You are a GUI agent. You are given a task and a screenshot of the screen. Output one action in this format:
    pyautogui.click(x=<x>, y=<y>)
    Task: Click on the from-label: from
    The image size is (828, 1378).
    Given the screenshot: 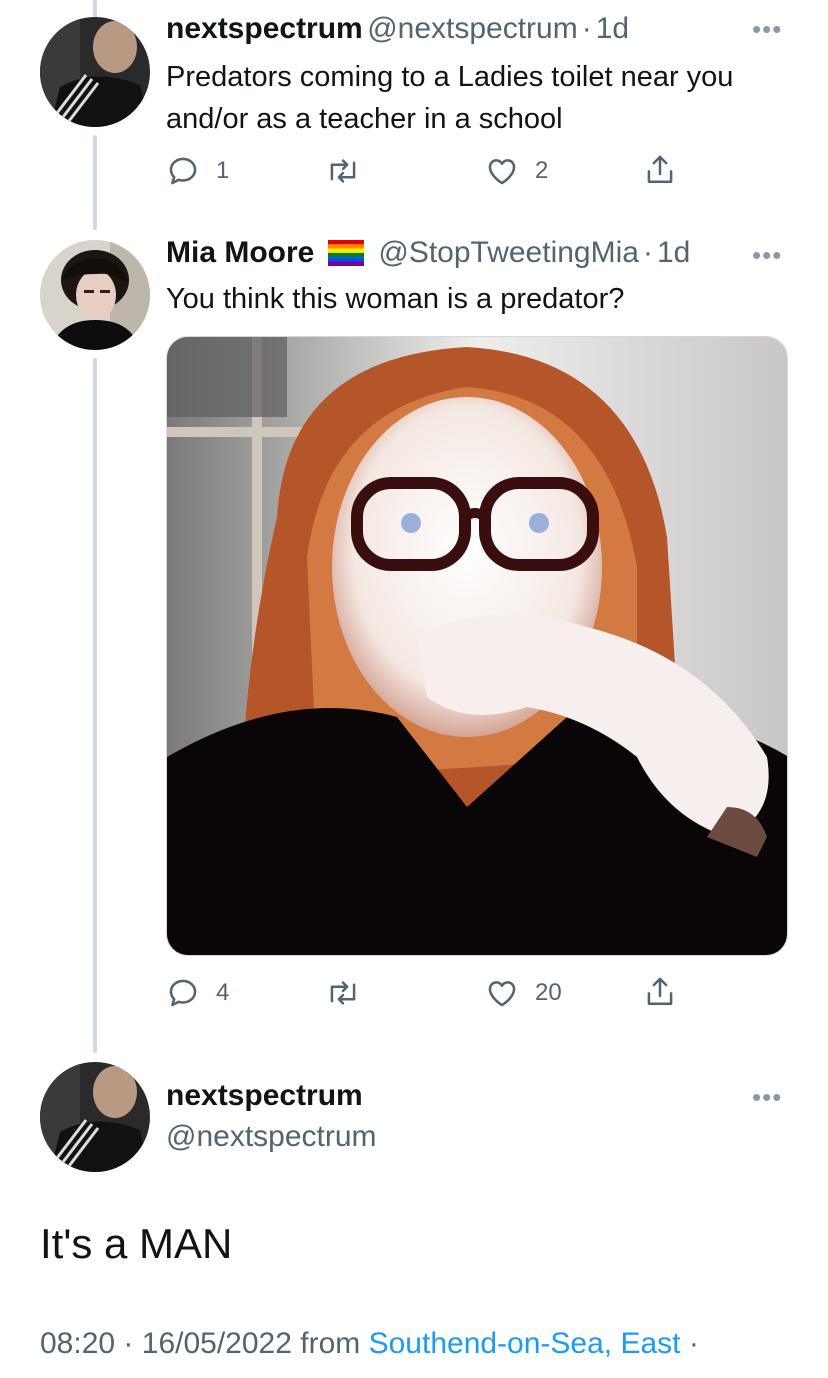 What is the action you would take?
    pyautogui.click(x=330, y=1343)
    